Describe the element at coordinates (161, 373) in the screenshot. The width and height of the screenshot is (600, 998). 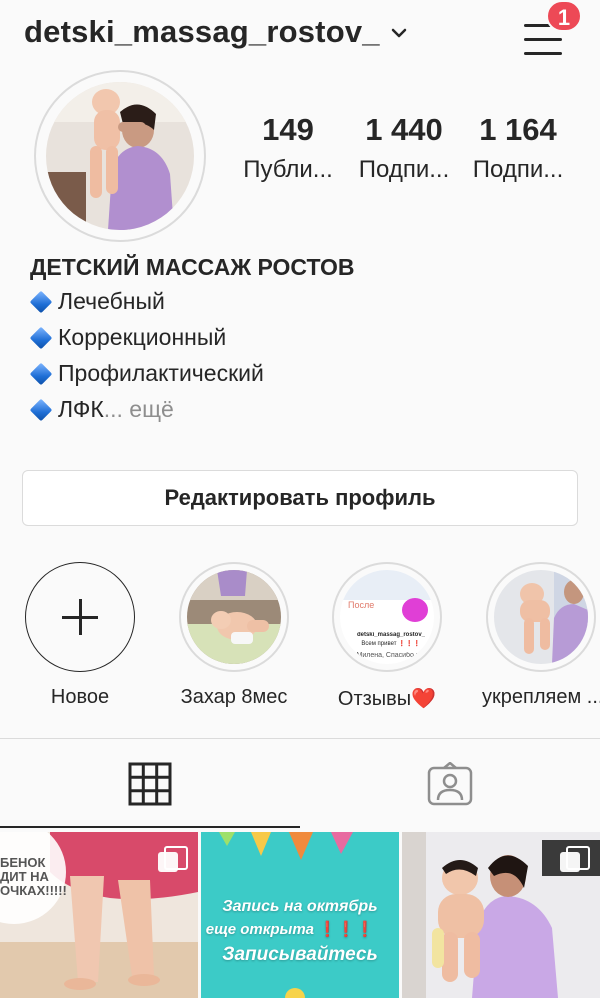
I see `bio-text: Профилактический` at that location.